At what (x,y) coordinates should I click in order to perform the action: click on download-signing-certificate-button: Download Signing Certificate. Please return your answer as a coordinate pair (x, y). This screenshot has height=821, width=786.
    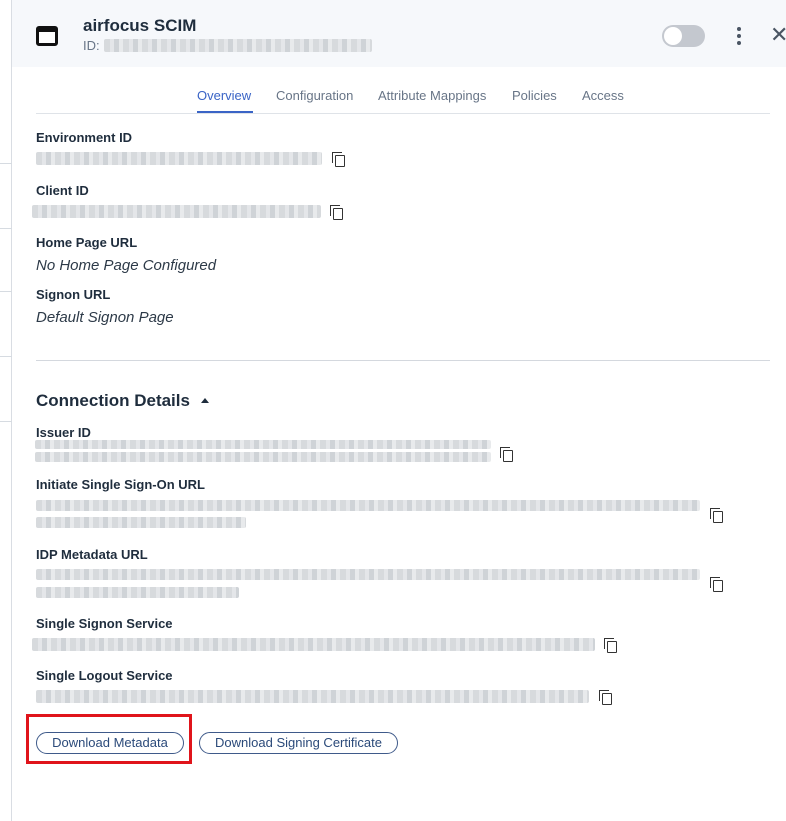
    Looking at the image, I should click on (298, 743).